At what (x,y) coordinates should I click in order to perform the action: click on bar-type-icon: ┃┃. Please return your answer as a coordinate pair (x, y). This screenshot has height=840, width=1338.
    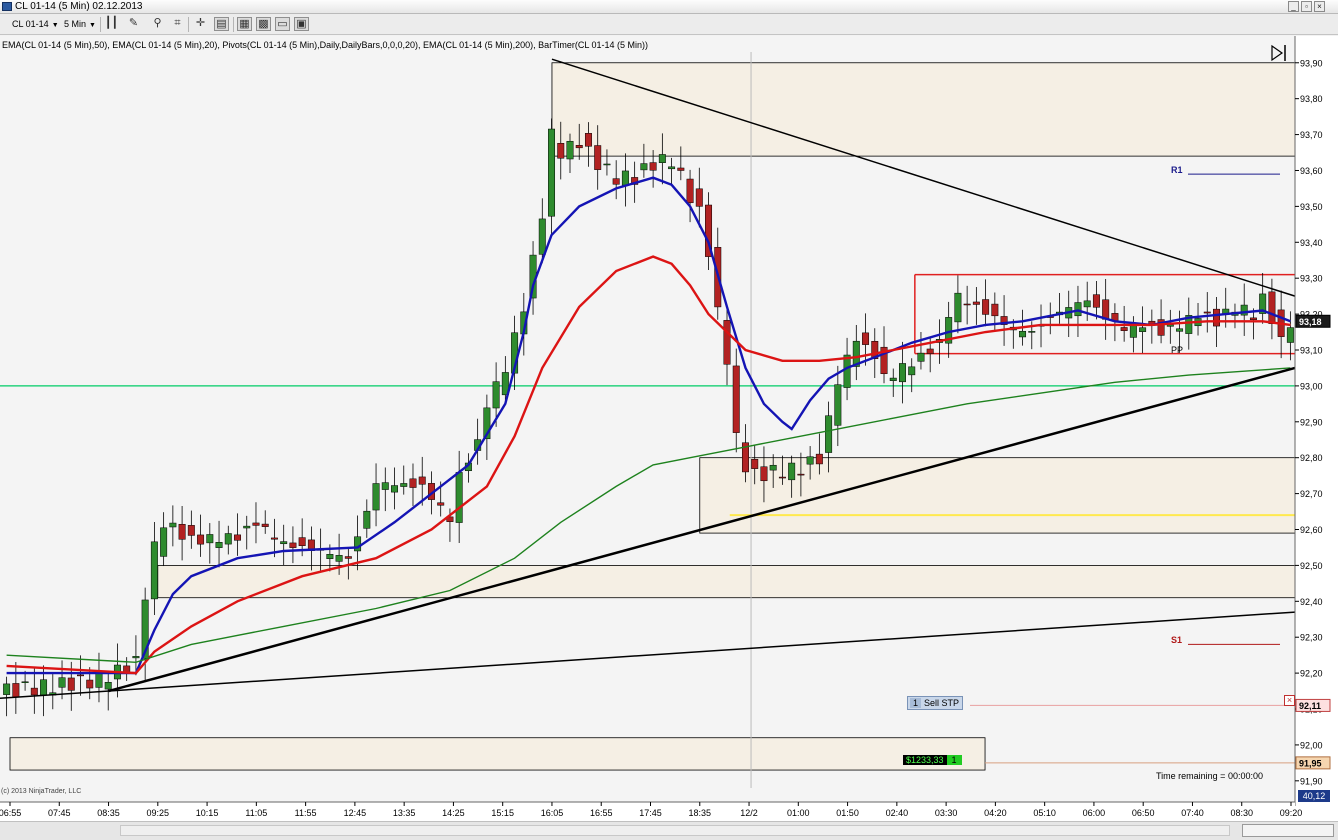
    Looking at the image, I should click on (111, 24).